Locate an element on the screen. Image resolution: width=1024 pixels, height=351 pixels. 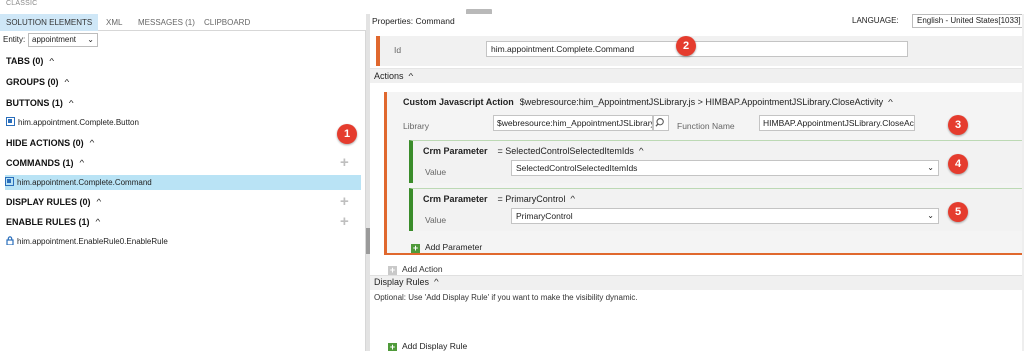
entity-row: Entity: appointment ⌄ is located at coordinates (183, 40).